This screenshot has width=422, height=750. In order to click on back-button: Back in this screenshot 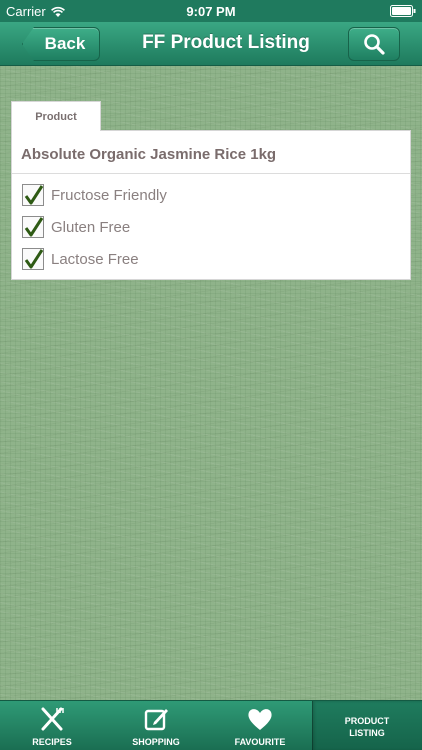, I will do `click(61, 44)`.